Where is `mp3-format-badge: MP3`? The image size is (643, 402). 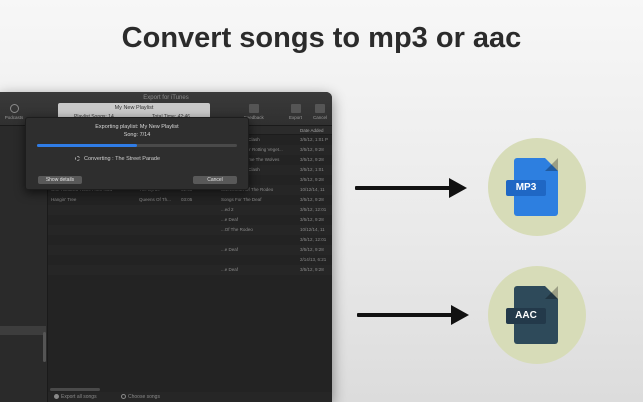
mp3-format-badge: MP3 is located at coordinates (537, 187).